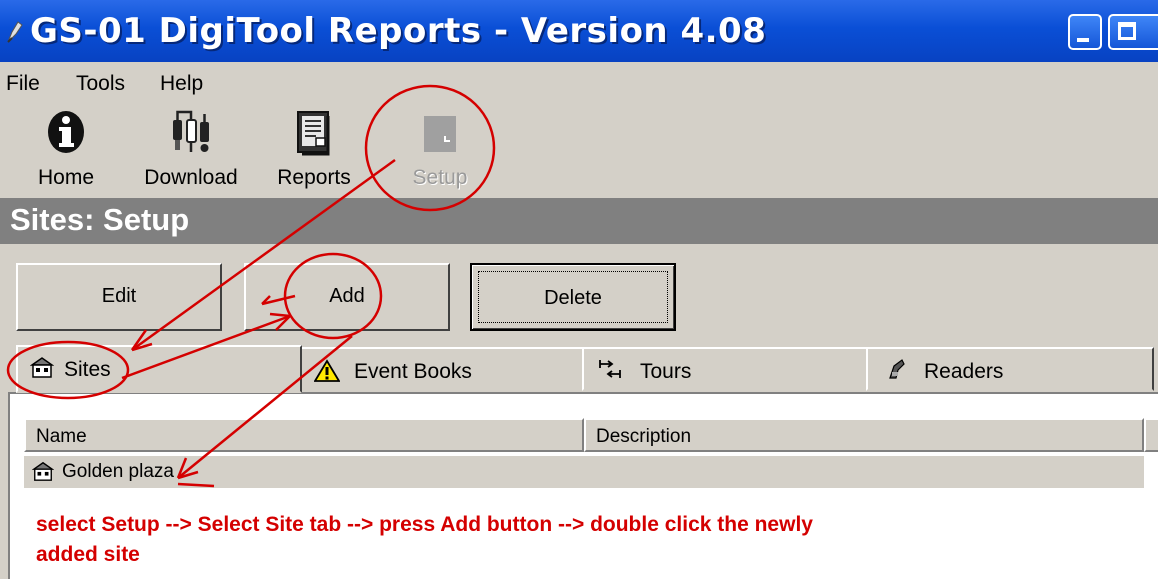 Image resolution: width=1158 pixels, height=579 pixels. What do you see at coordinates (413, 371) in the screenshot?
I see `tab-event-books-label: Event Books` at bounding box center [413, 371].